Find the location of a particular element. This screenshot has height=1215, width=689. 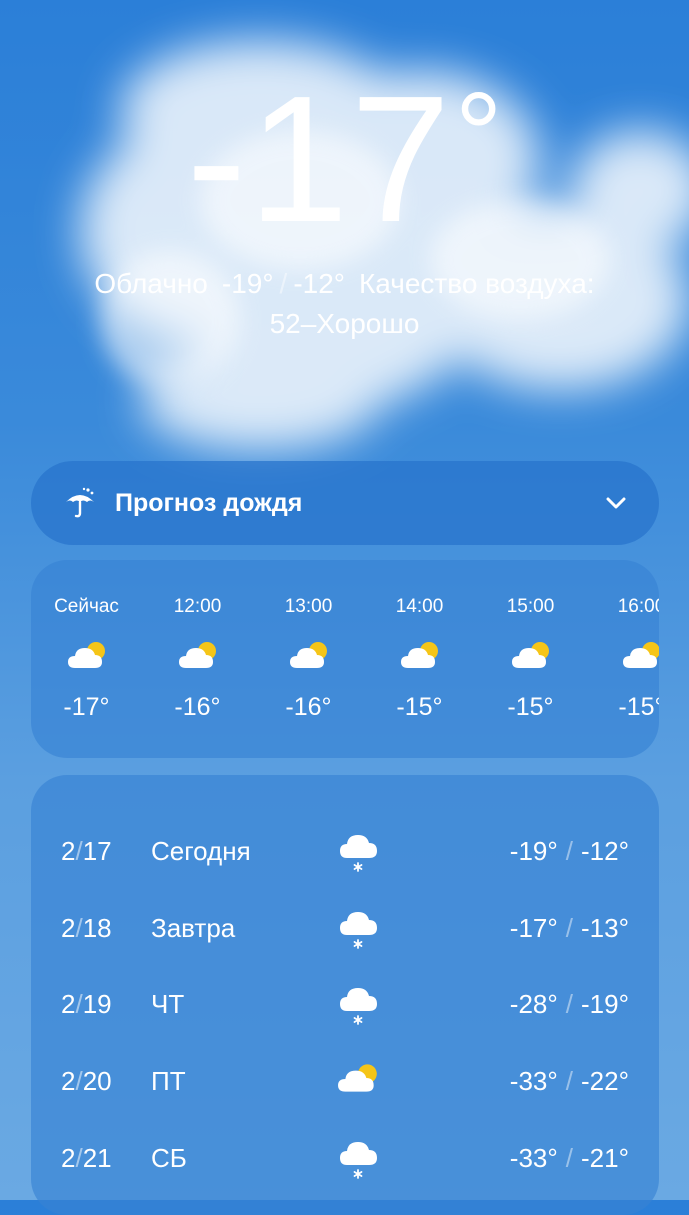

daily-date: 2/19 is located at coordinates (86, 1004).